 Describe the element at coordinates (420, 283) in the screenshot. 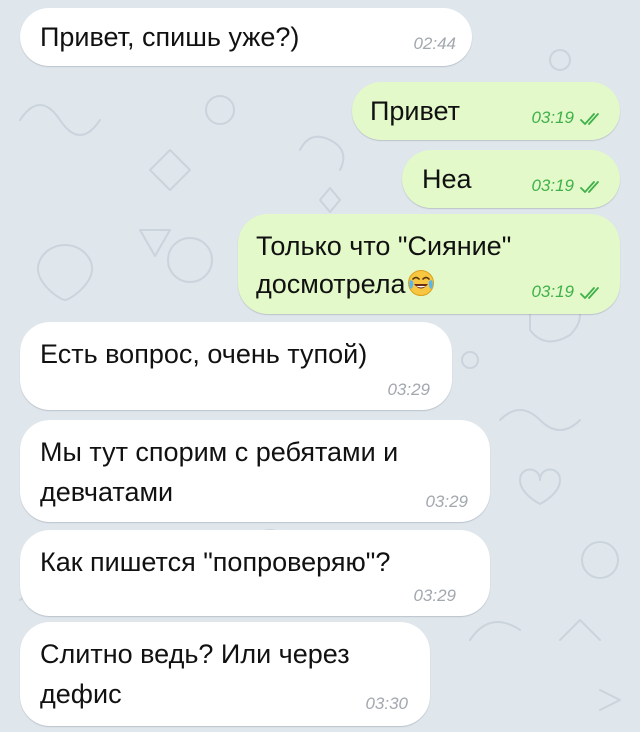

I see `face-with-tears-of-joy-icon` at that location.